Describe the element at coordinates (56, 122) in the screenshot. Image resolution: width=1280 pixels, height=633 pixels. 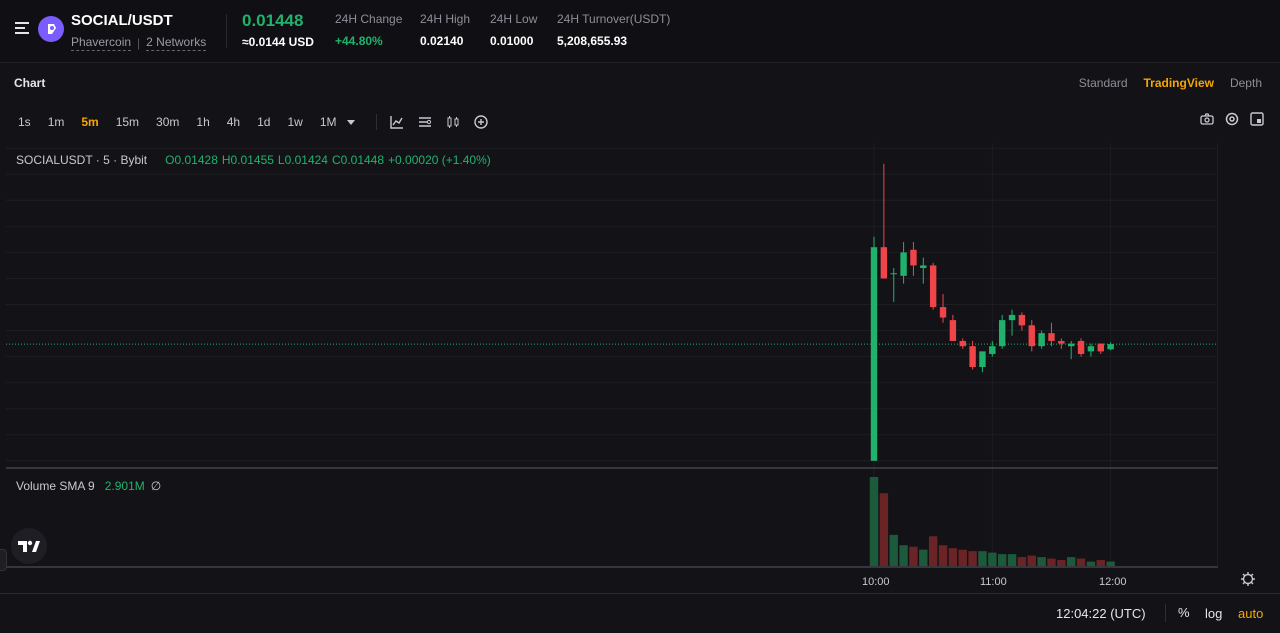
I see `timeframe-1m: 1m` at that location.